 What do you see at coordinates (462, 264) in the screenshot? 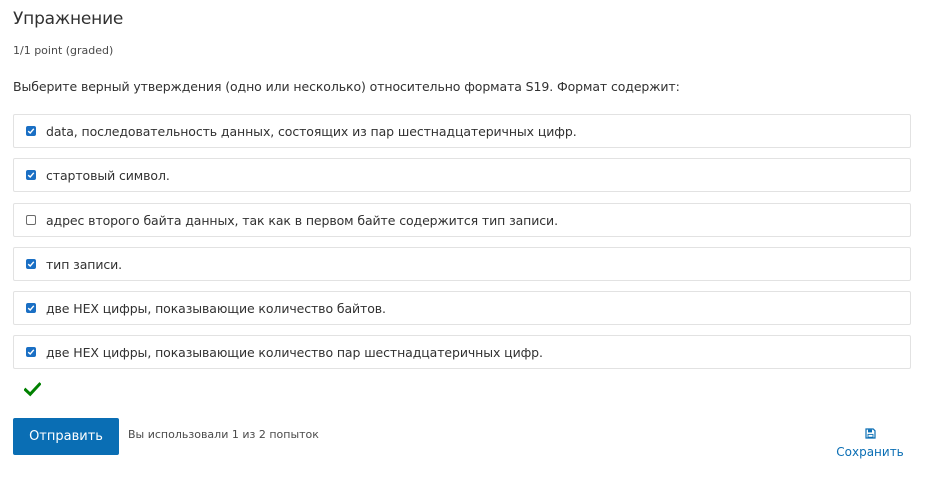
I see `option-4: тип записи.` at bounding box center [462, 264].